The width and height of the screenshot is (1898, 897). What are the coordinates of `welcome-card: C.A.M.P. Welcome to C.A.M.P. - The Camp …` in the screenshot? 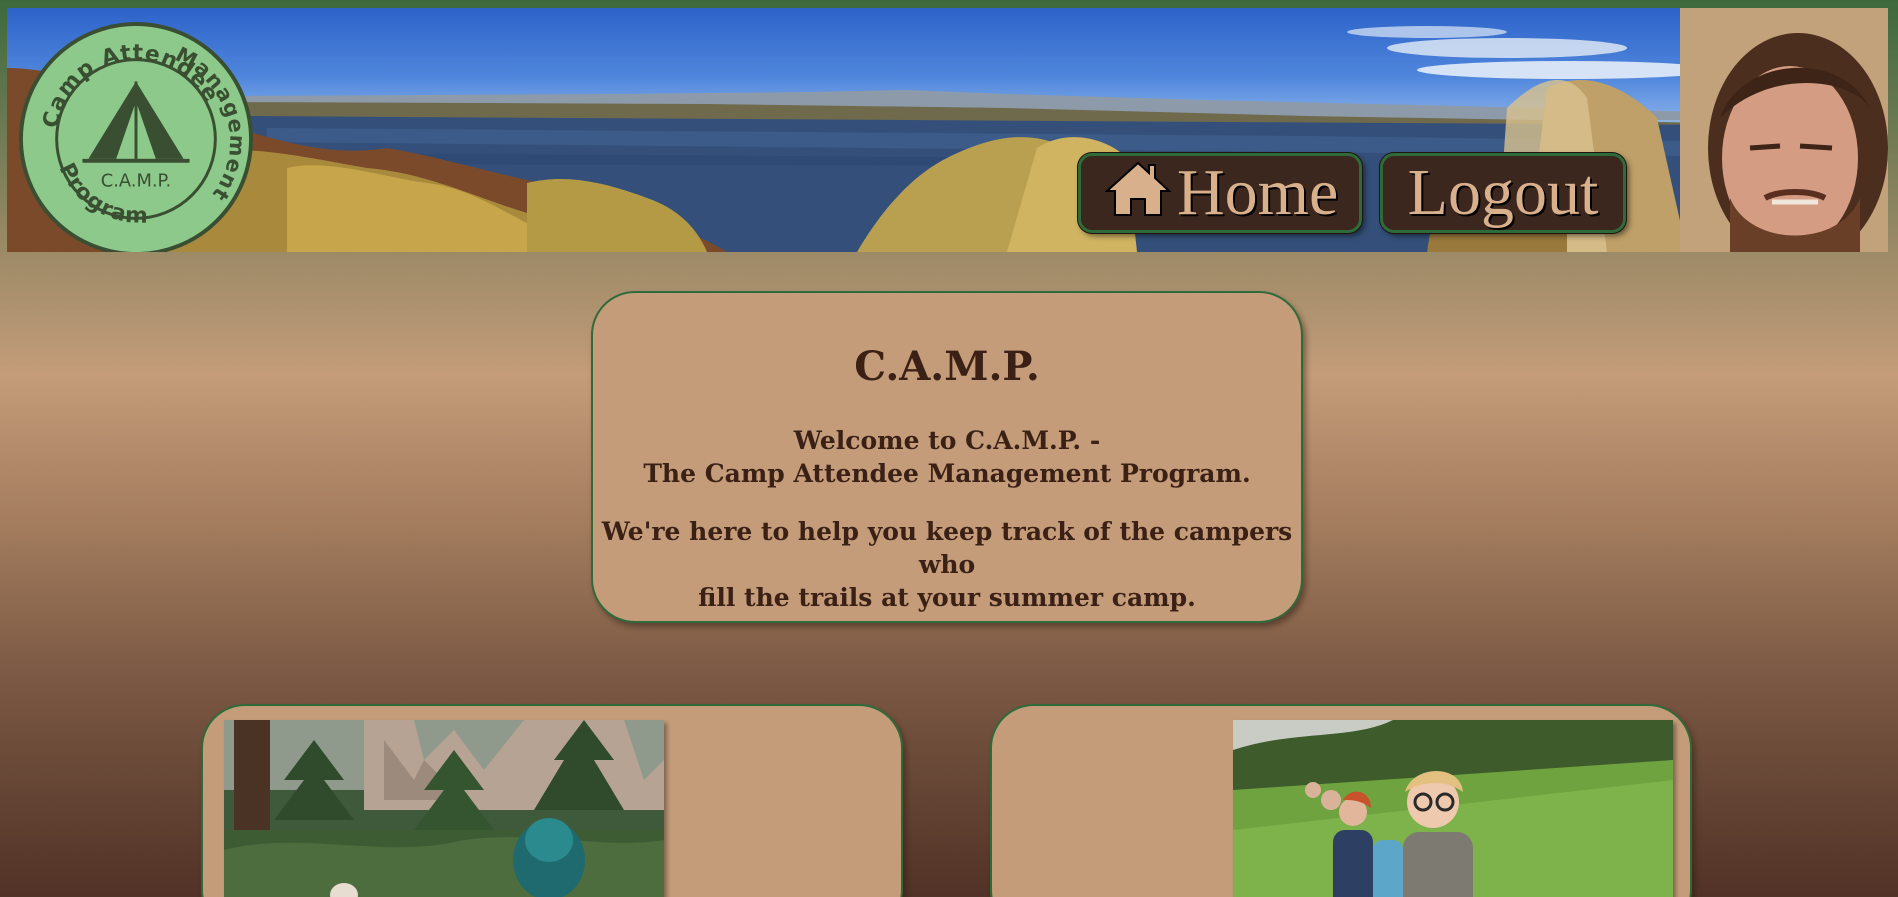 It's located at (947, 457).